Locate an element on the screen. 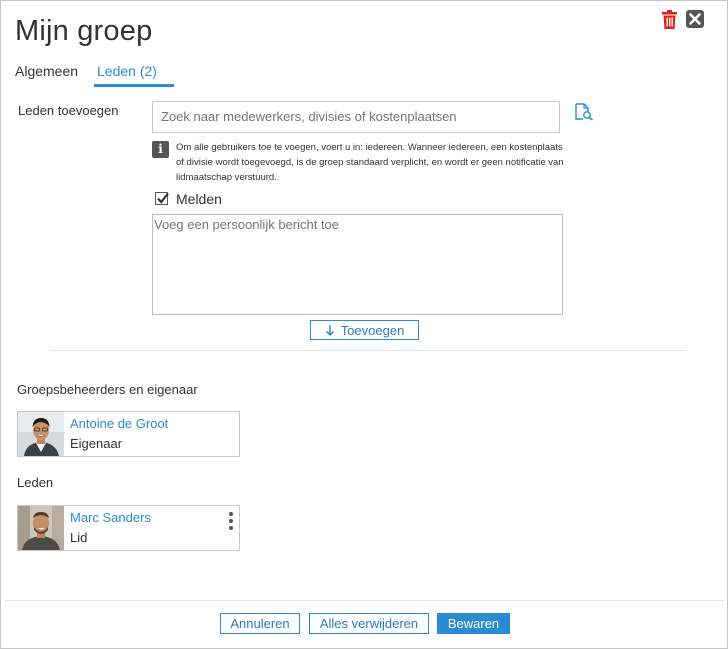 This screenshot has height=649, width=728. members-section-label: Leden is located at coordinates (35, 482).